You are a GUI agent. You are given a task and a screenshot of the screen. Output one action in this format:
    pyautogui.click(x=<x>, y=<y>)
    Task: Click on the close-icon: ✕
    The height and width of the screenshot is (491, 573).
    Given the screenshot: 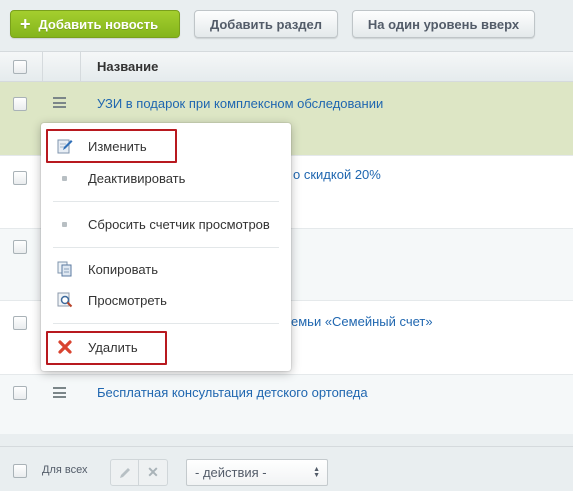 What is the action you would take?
    pyautogui.click(x=153, y=472)
    